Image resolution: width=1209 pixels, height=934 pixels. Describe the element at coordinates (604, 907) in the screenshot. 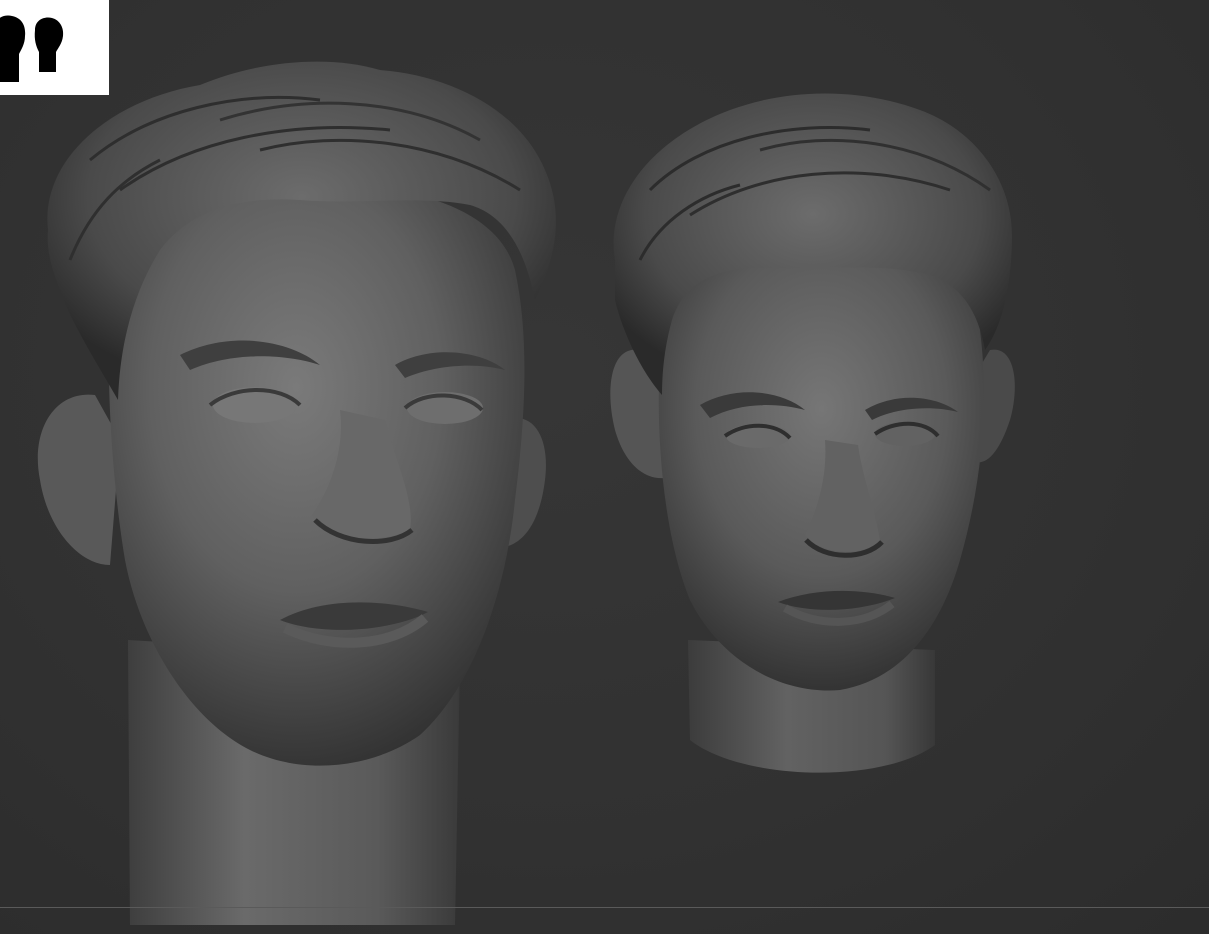

I see `floor-grid-line` at that location.